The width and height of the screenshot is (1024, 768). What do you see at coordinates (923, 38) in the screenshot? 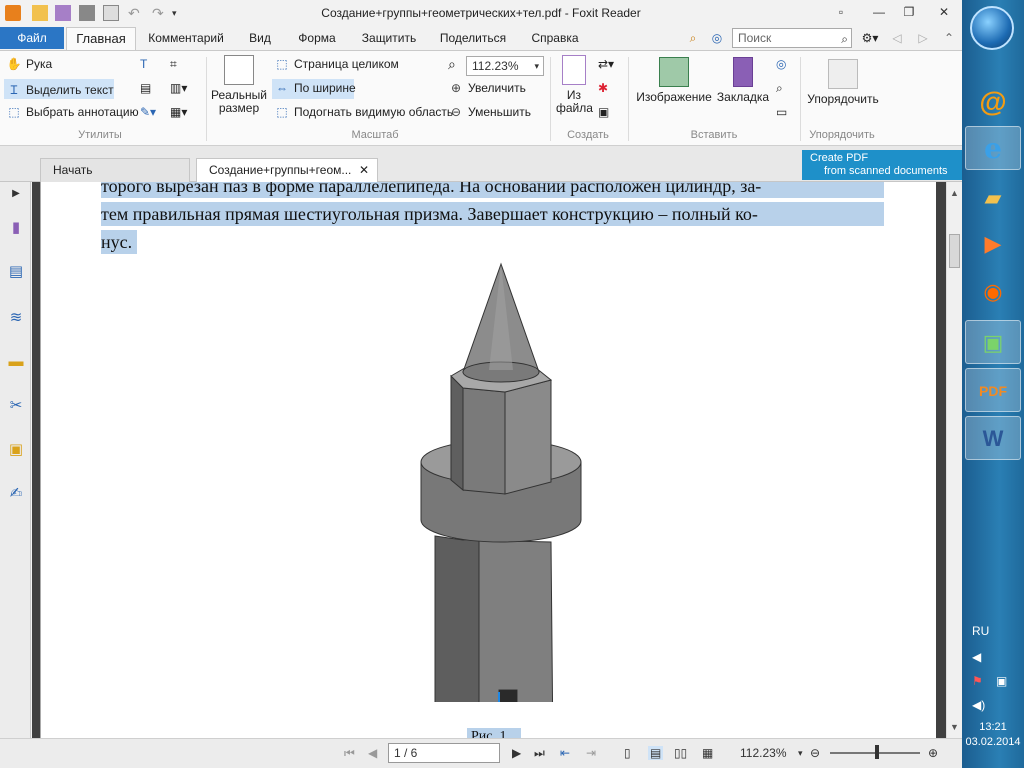
I see `next-result-icon: ▷` at bounding box center [923, 38].